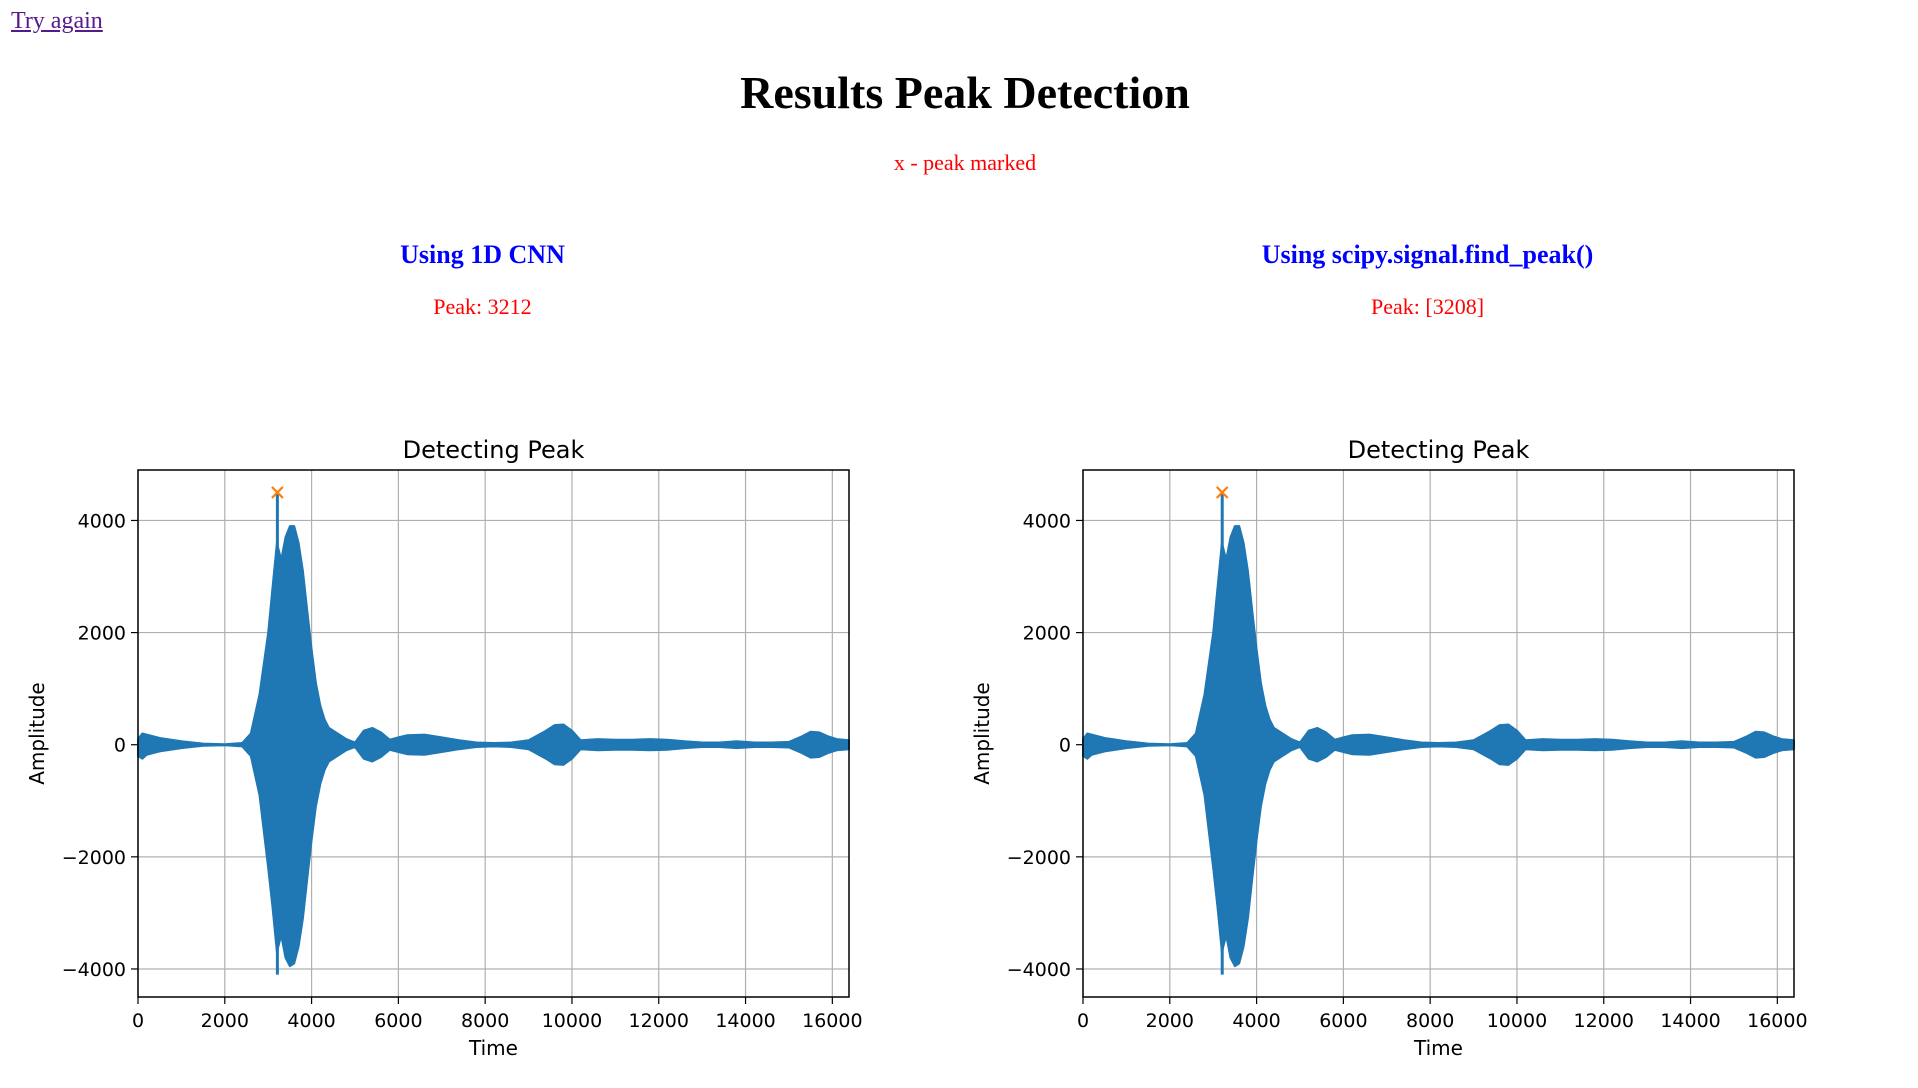 The image size is (1918, 1088). I want to click on page-title: Results Peak Detection, so click(965, 92).